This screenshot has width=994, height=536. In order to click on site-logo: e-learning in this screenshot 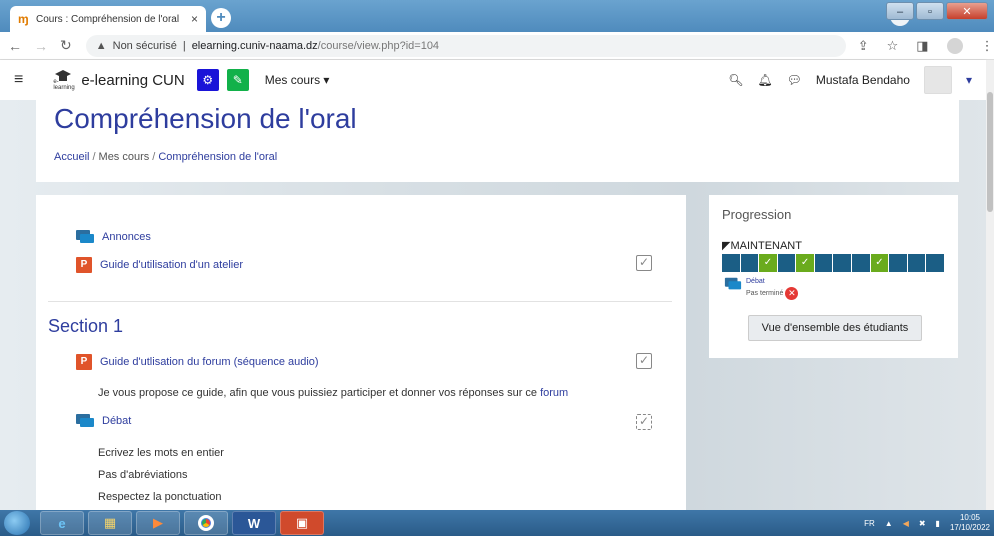, I will do `click(64, 80)`.